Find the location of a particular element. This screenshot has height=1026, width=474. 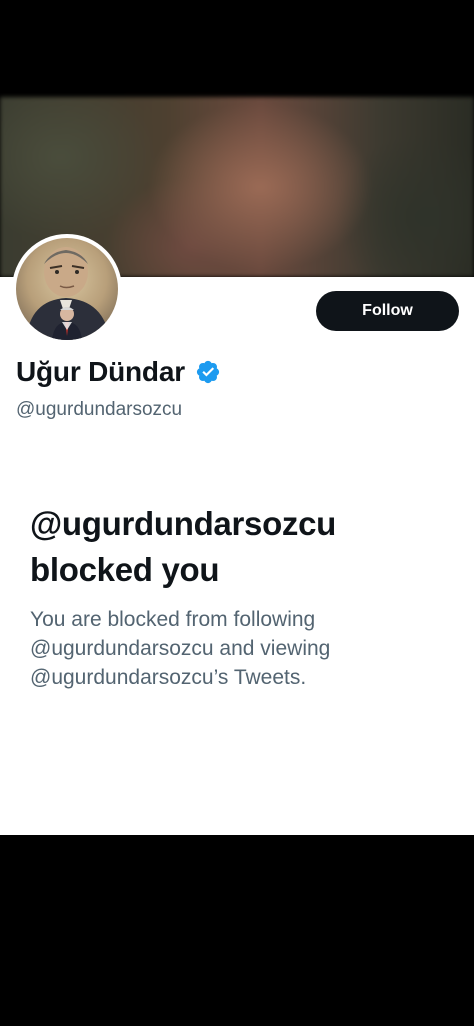

profile-handle: @ugurdundarsozcu is located at coordinates (99, 409).